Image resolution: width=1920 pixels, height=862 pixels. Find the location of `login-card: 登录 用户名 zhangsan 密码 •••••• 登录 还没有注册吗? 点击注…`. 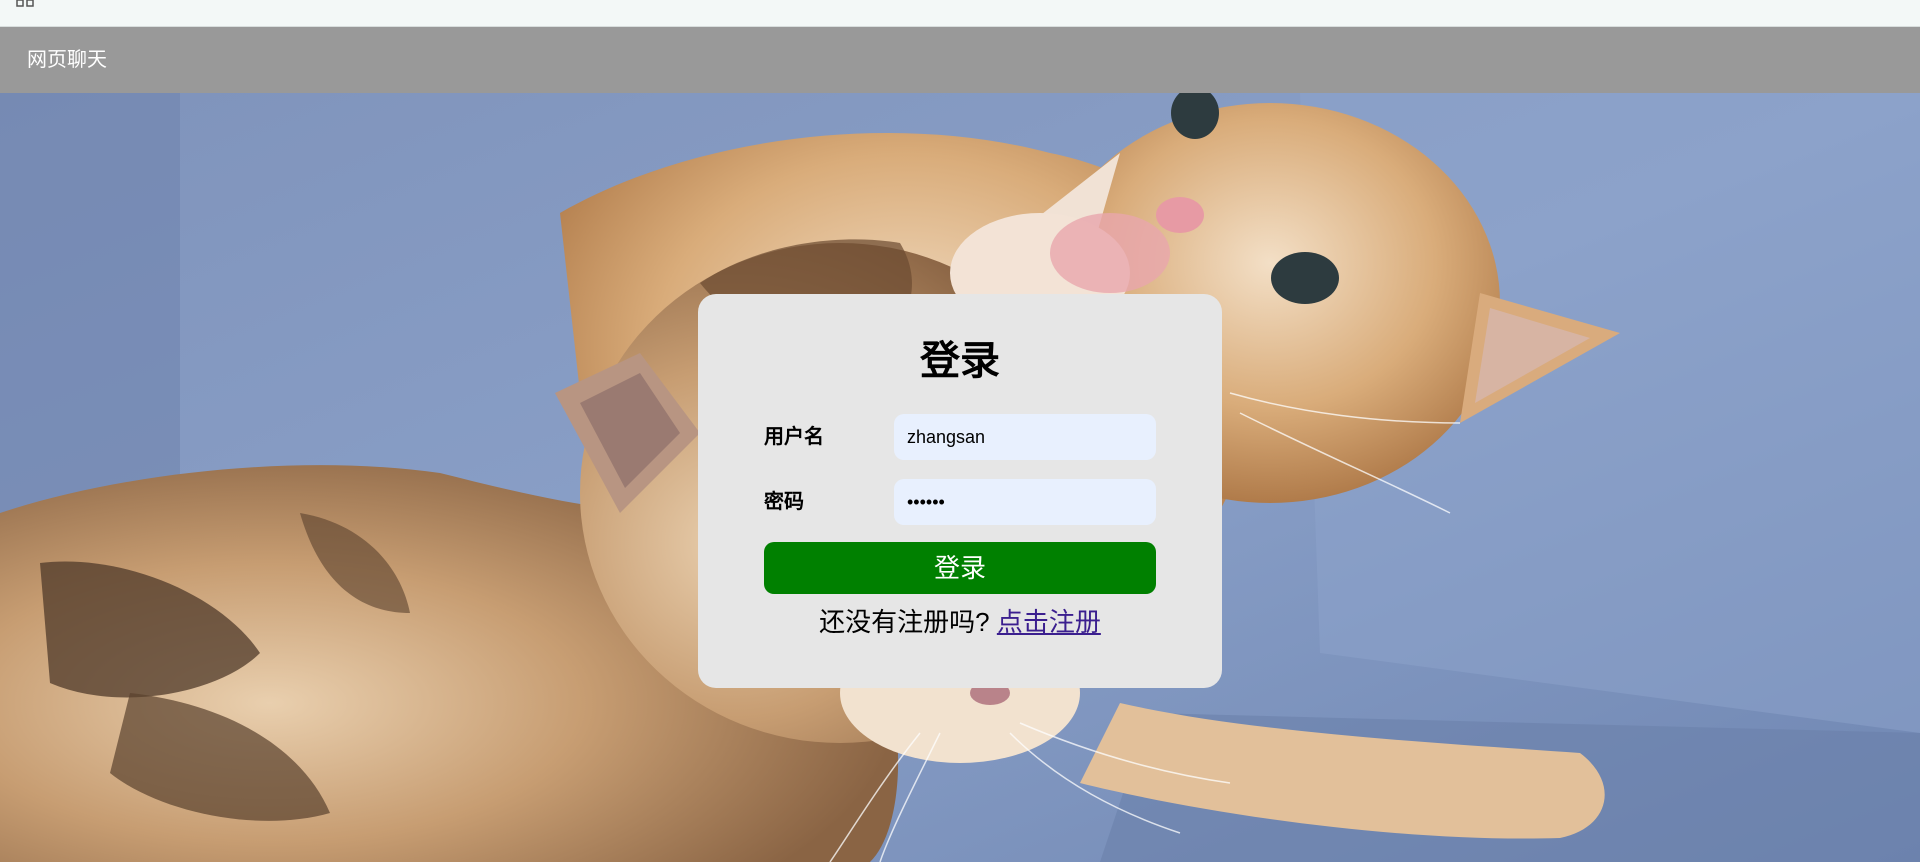

login-card: 登录 用户名 zhangsan 密码 •••••• 登录 还没有注册吗? 点击注… is located at coordinates (960, 491).